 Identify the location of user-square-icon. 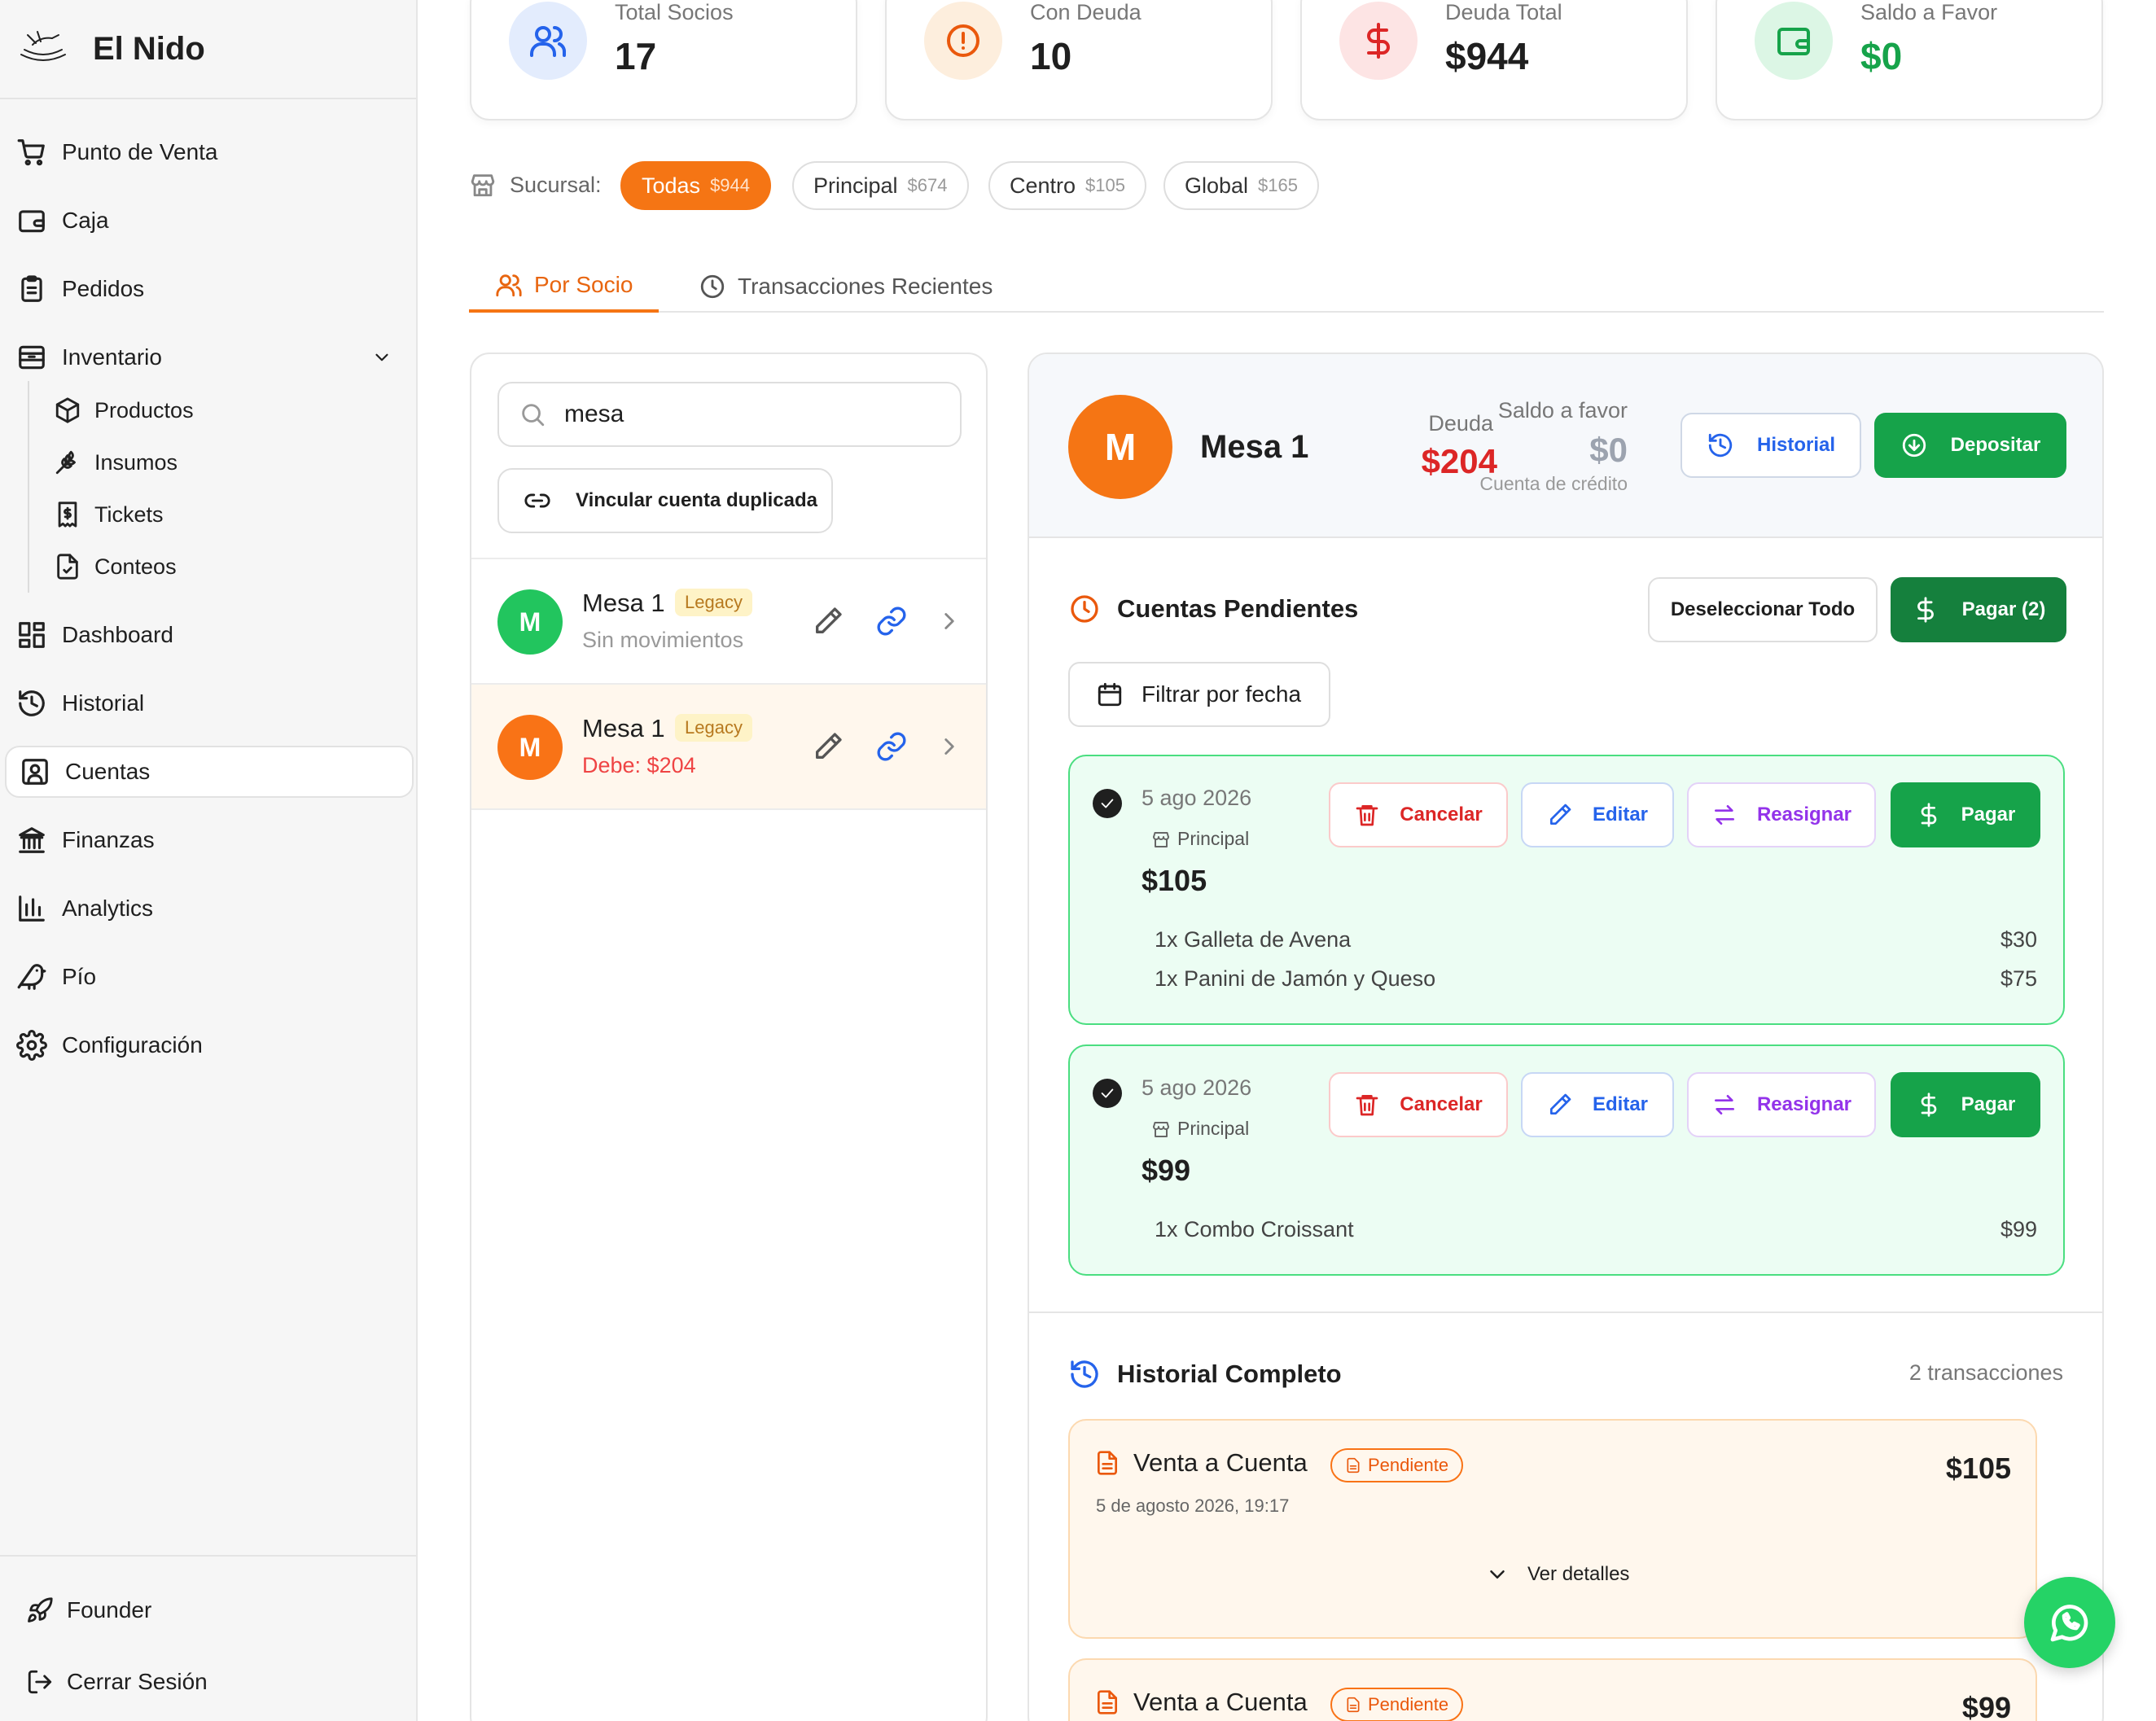
(35, 772).